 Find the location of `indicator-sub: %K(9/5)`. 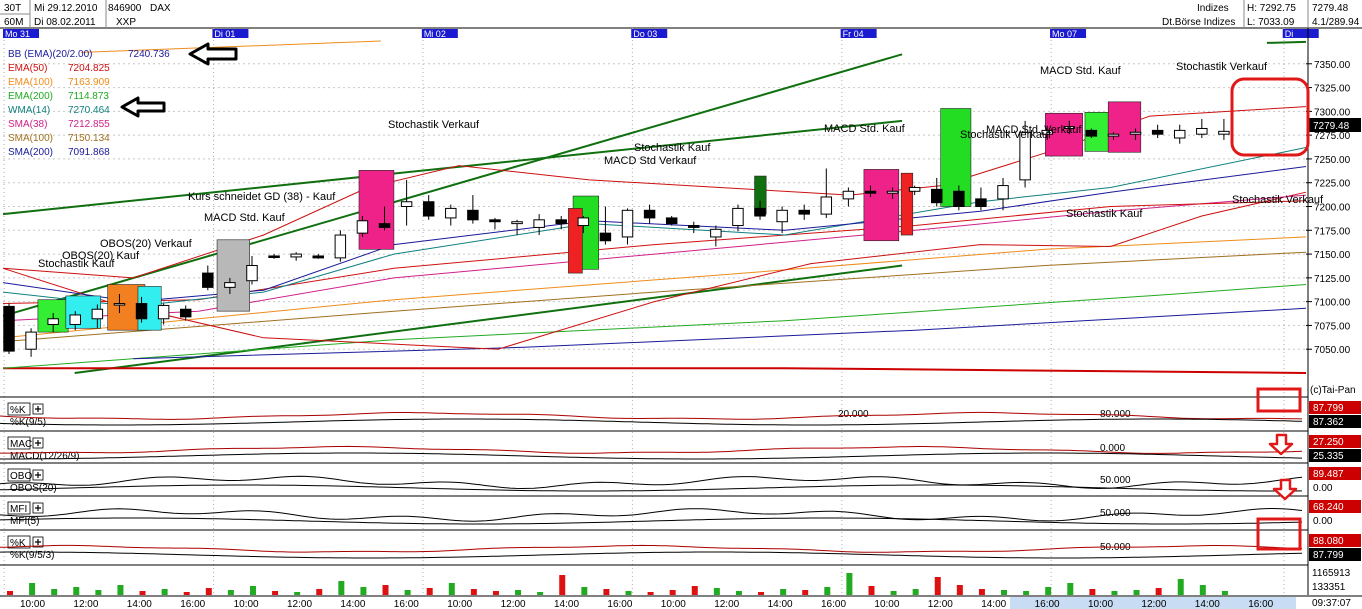

indicator-sub: %K(9/5) is located at coordinates (28, 422).